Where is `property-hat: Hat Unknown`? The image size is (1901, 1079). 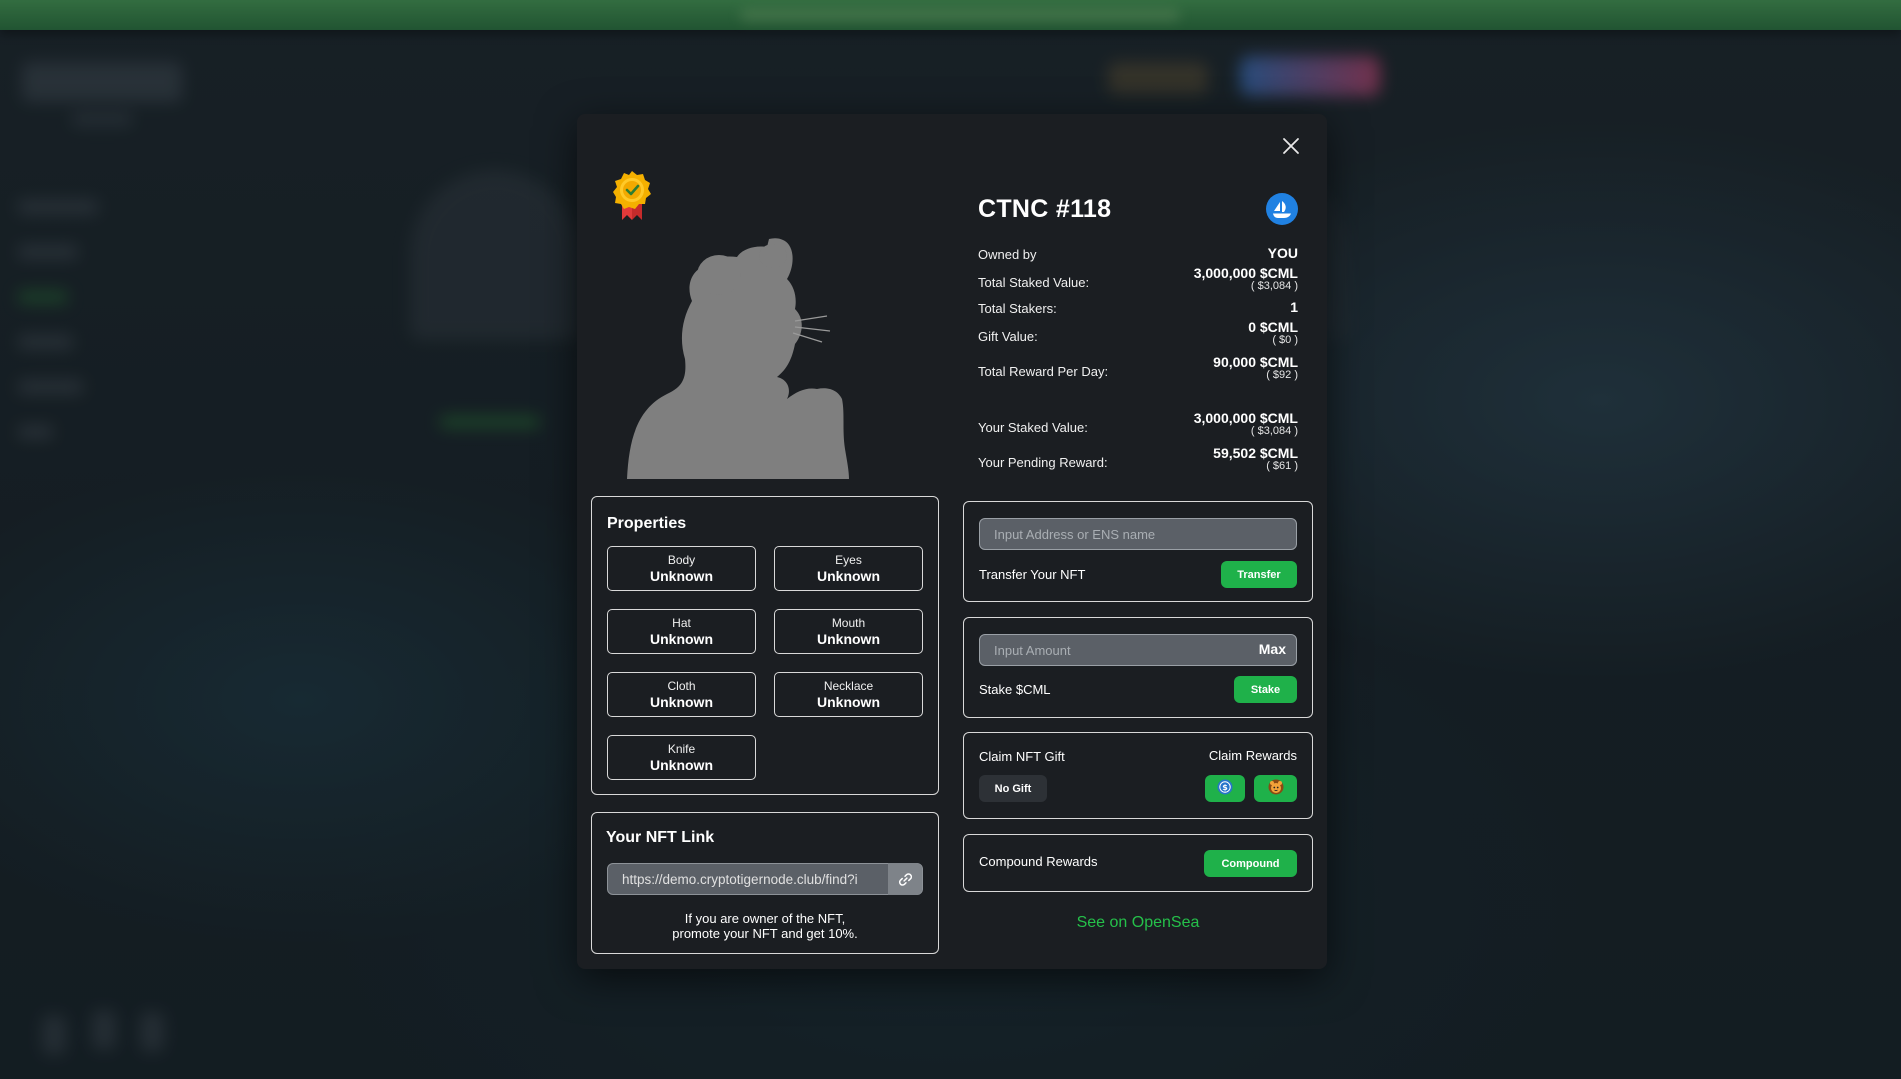 property-hat: Hat Unknown is located at coordinates (681, 631).